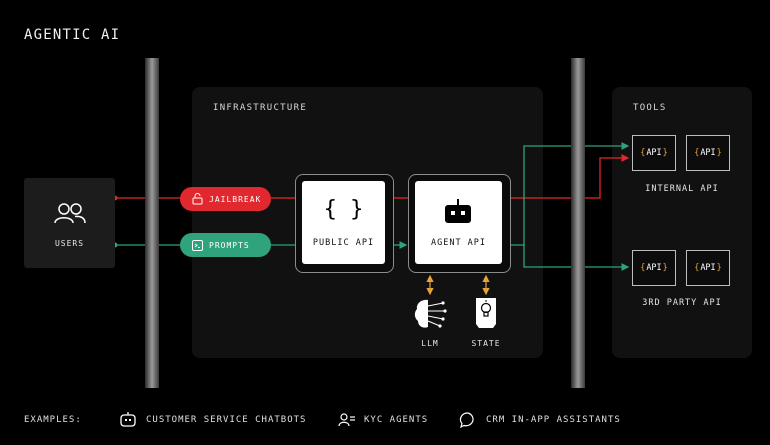 This screenshot has height=445, width=770. I want to click on example-crm: CRM IN-APP ASSISTANTS, so click(553, 420).